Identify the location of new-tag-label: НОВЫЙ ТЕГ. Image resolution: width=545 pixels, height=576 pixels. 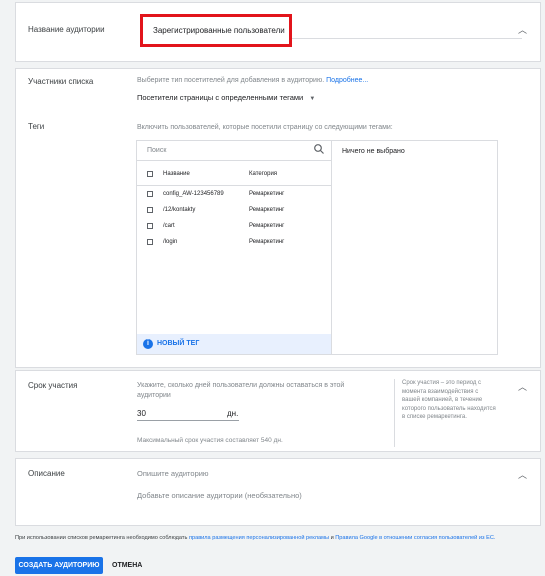
(178, 343).